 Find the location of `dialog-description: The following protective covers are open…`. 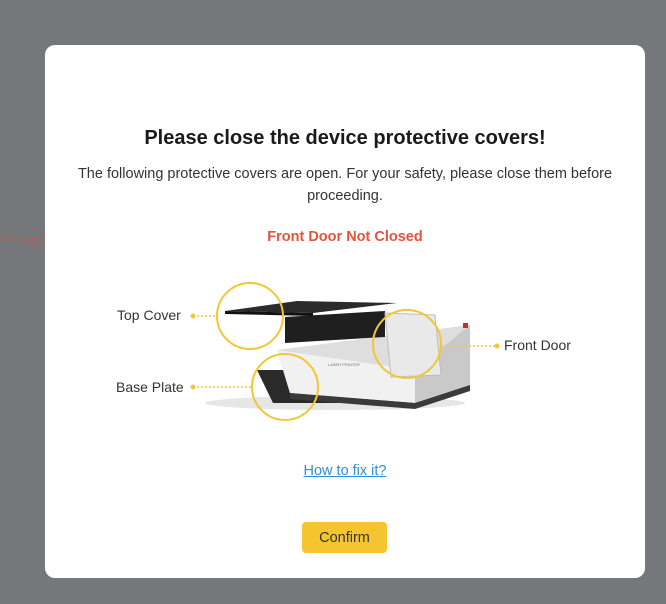

dialog-description: The following protective covers are open… is located at coordinates (345, 185).